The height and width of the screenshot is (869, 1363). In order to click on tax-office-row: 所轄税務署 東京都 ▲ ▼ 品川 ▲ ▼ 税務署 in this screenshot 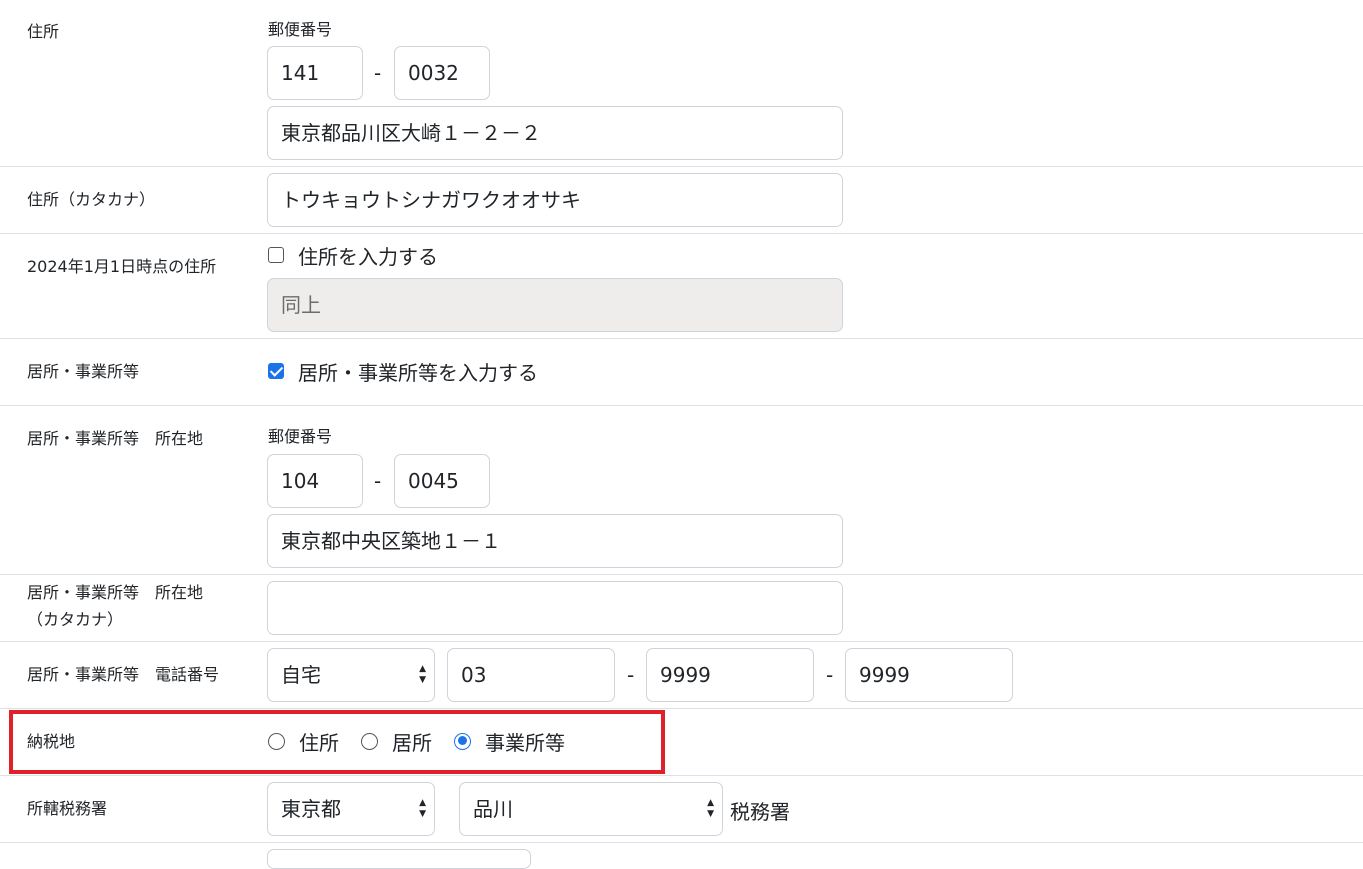, I will do `click(681, 809)`.